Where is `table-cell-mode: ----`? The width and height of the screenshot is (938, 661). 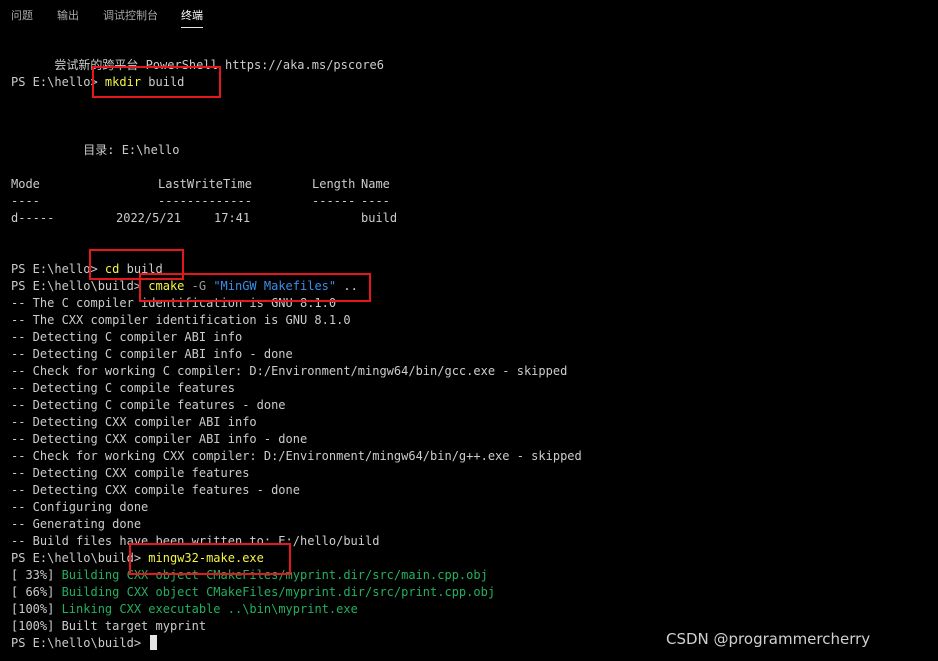
table-cell-mode: ---- is located at coordinates (25, 201).